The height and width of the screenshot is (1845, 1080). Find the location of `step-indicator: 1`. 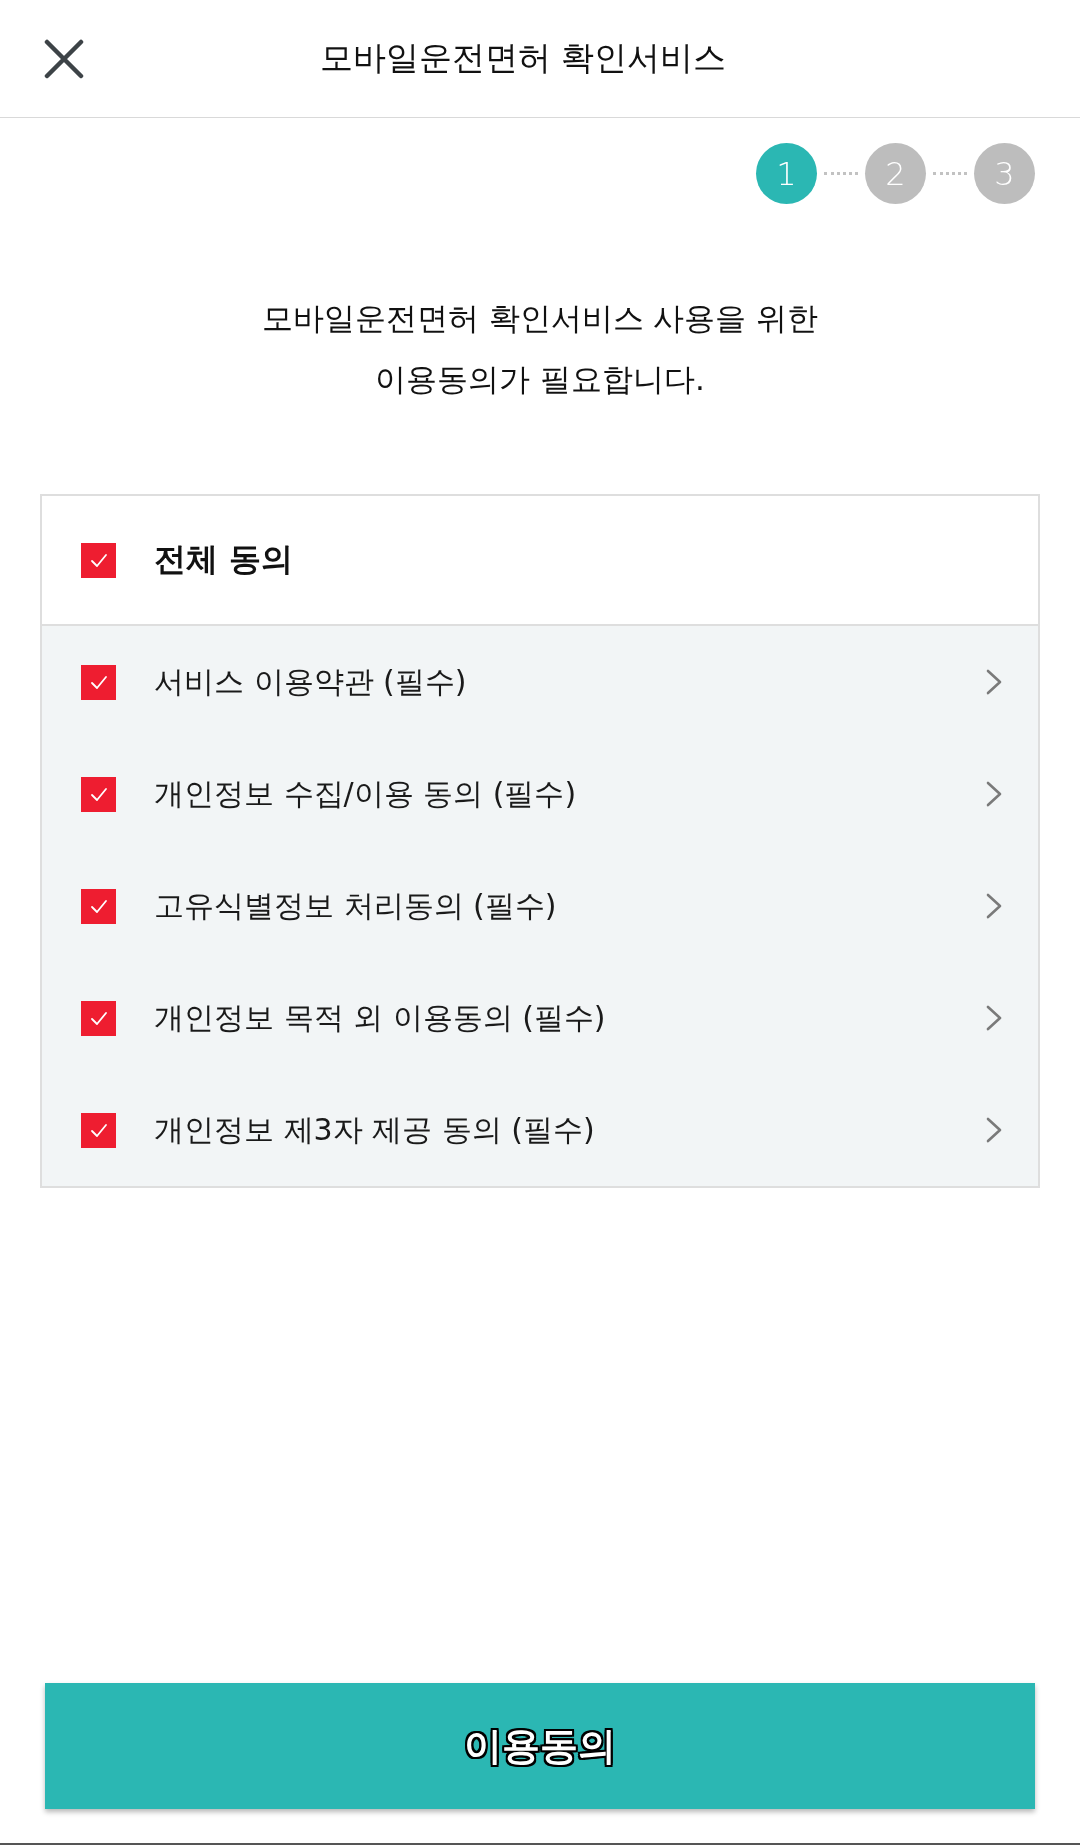

step-indicator: 1 is located at coordinates (786, 173).